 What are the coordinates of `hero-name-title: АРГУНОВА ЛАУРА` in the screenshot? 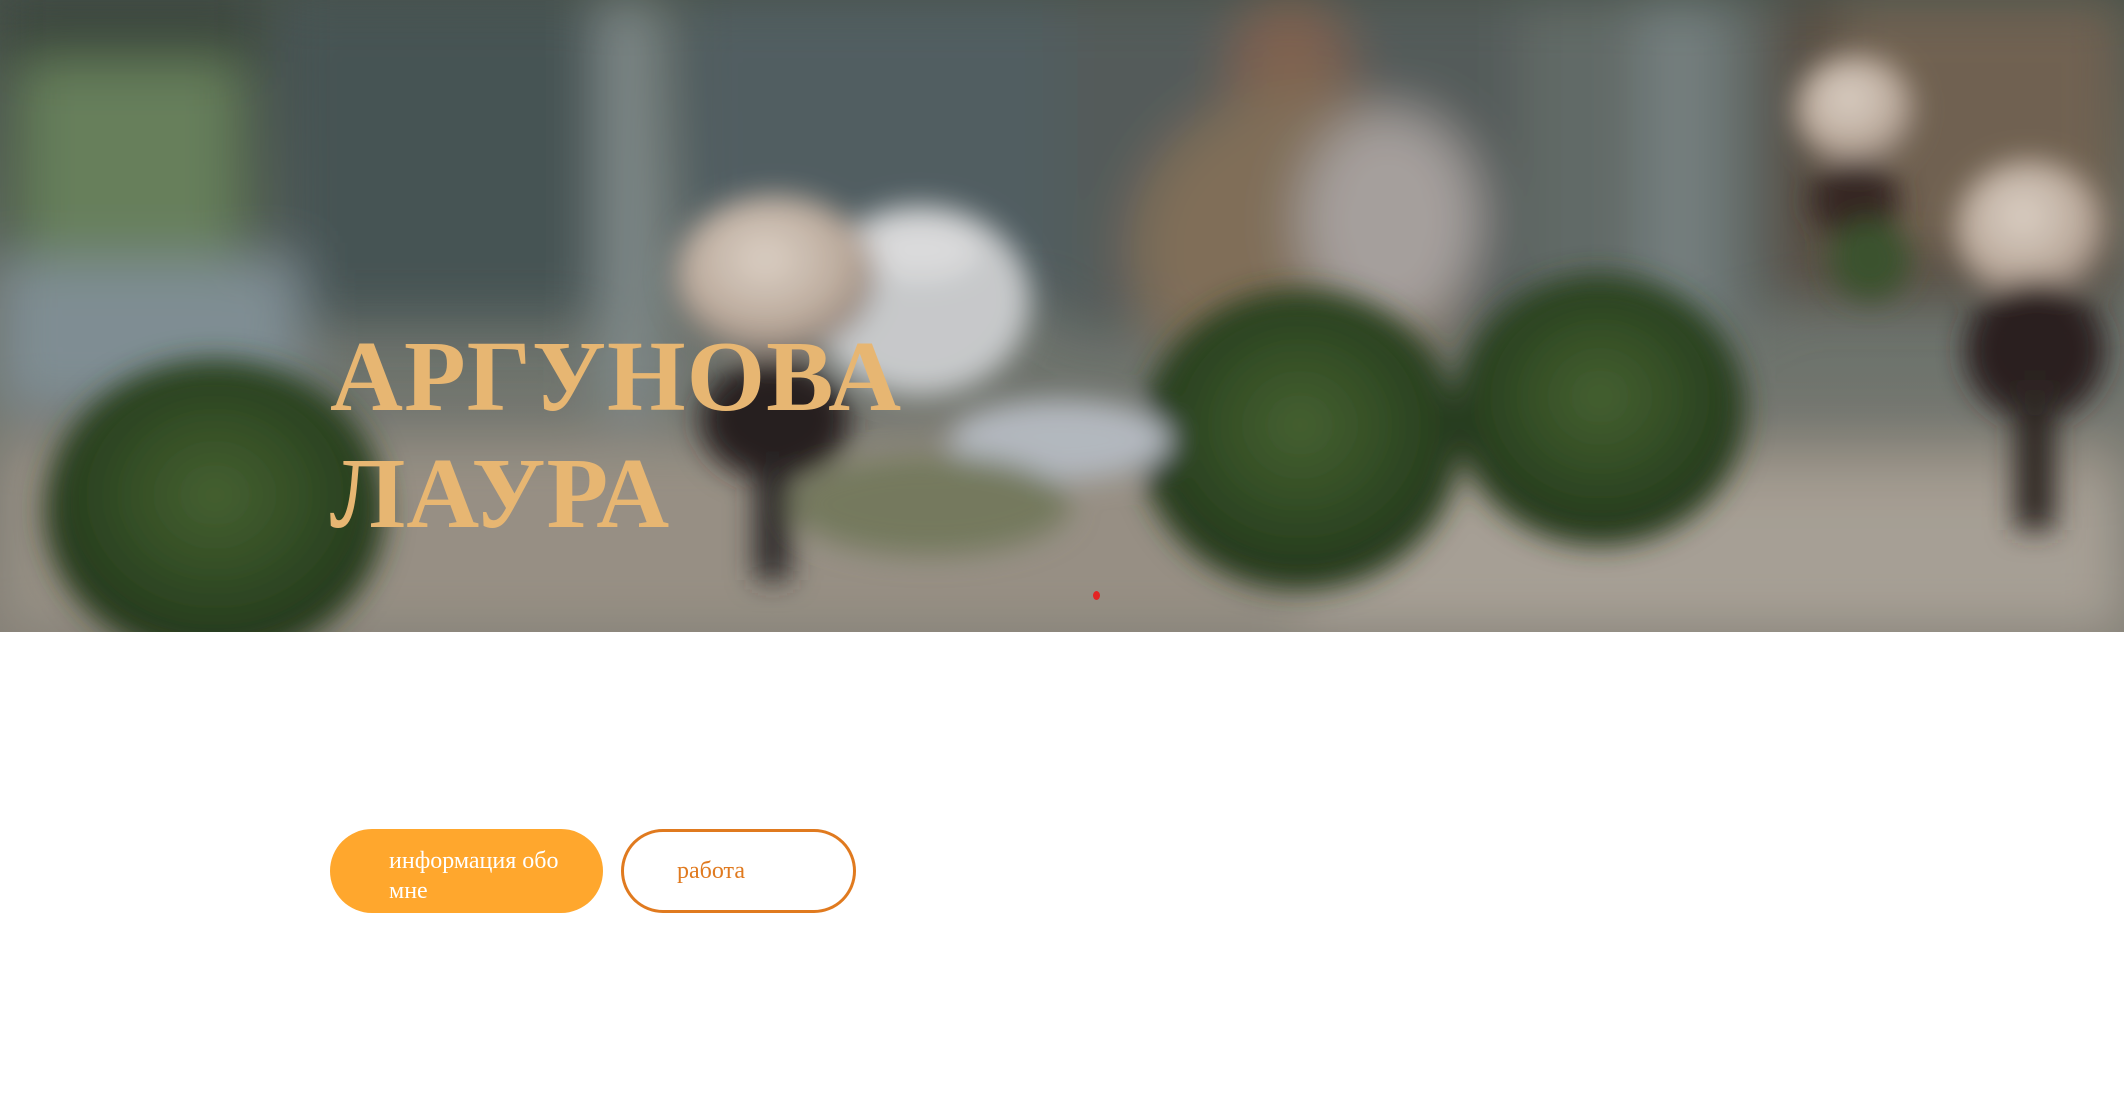 It's located at (616, 435).